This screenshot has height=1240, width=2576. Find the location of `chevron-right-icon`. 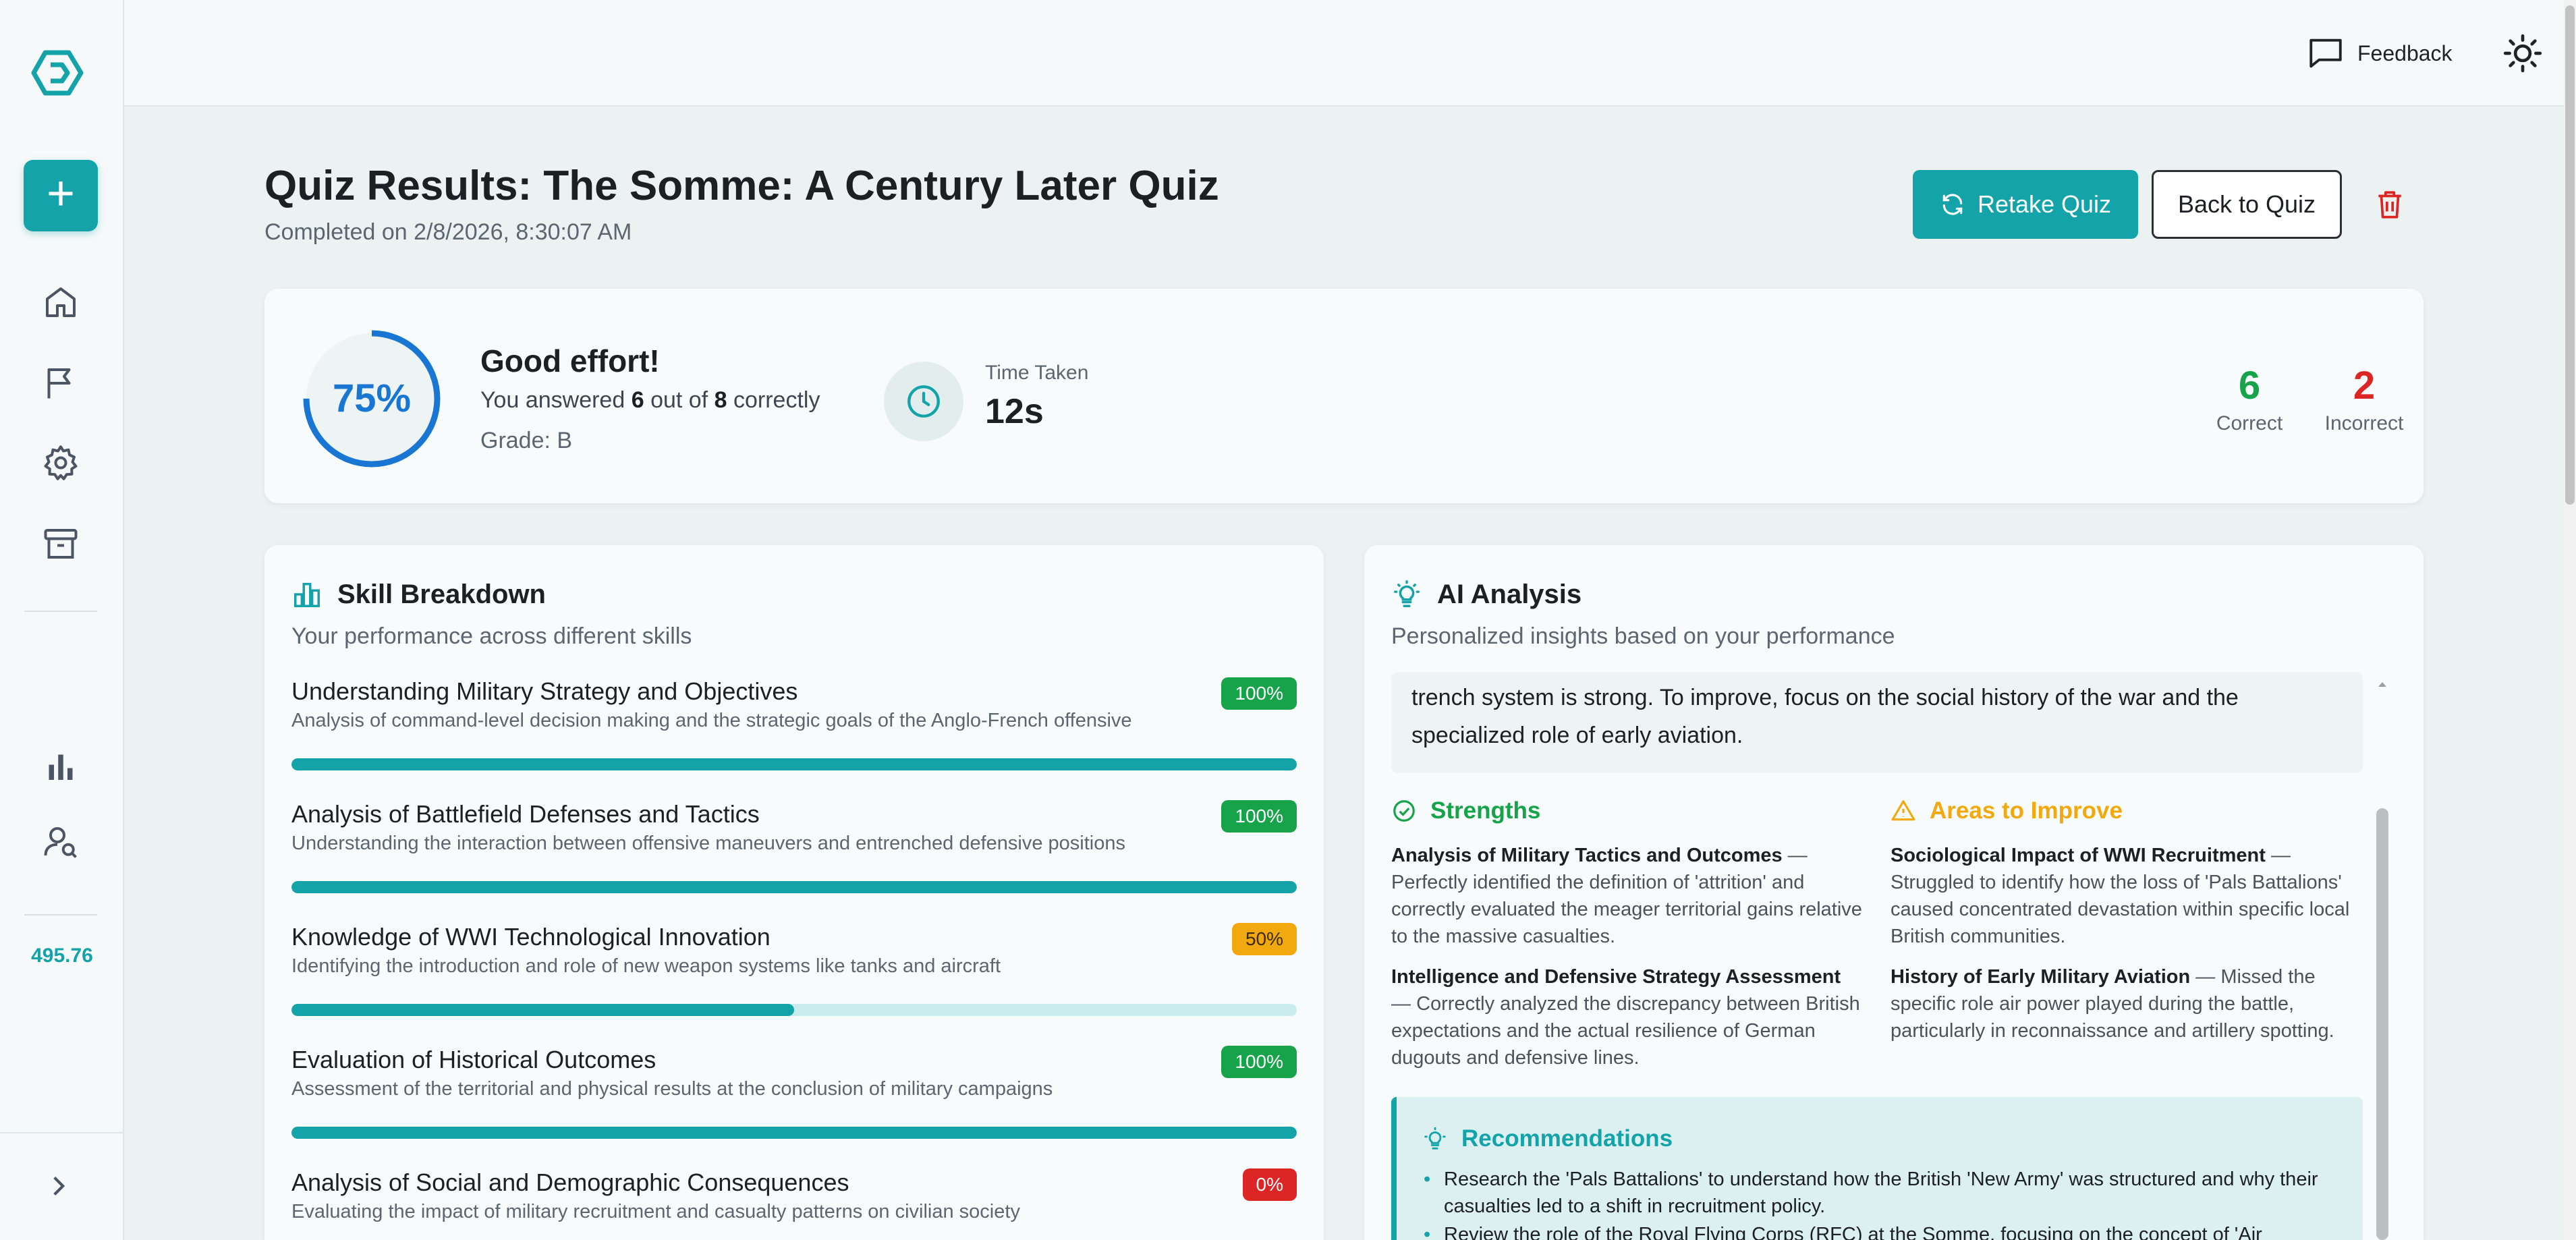

chevron-right-icon is located at coordinates (59, 1186).